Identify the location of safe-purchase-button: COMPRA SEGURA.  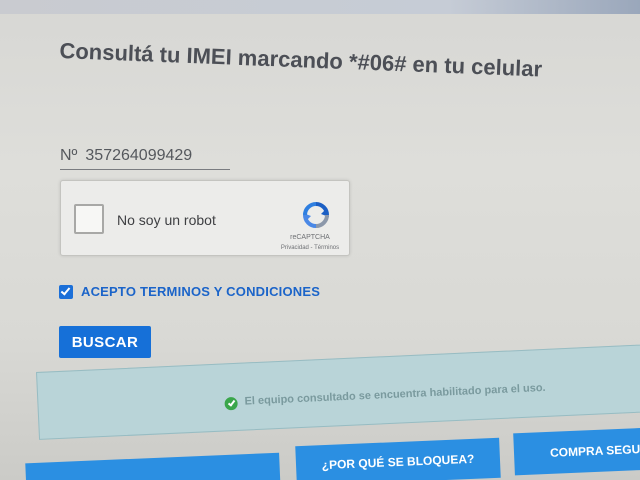
(576, 451).